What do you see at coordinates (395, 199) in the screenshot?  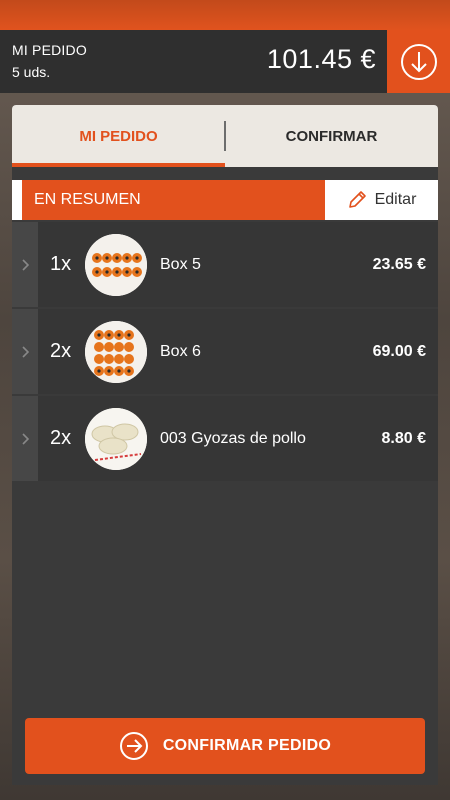 I see `edit-label: Editar` at bounding box center [395, 199].